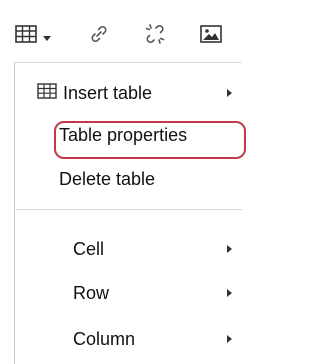  I want to click on menu-item-table-properties: Table properties, so click(128, 135).